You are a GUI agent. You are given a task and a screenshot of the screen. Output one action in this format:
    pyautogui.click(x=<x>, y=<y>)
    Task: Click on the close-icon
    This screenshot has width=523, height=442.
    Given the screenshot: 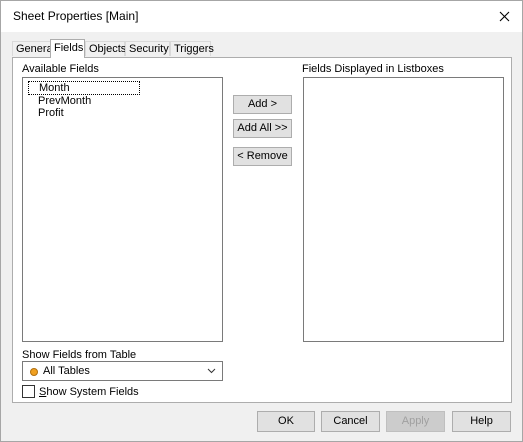 What is the action you would take?
    pyautogui.click(x=504, y=16)
    